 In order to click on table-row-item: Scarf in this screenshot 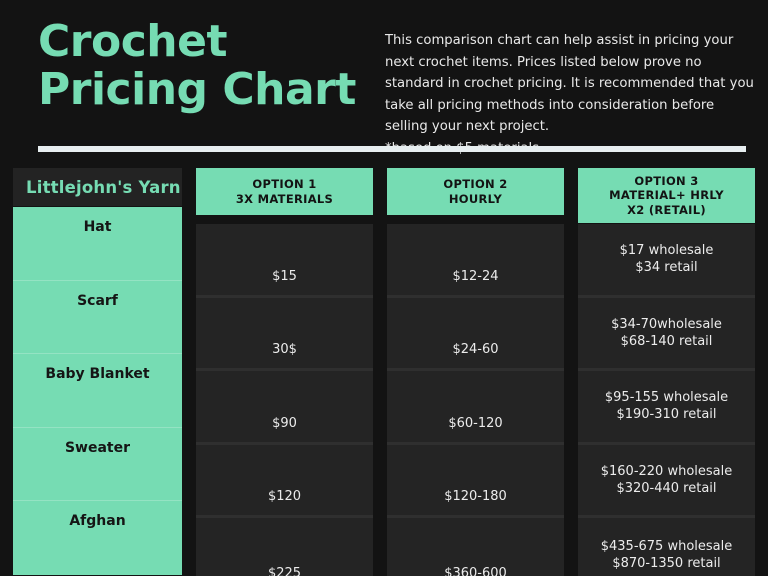, I will do `click(97, 317)`.